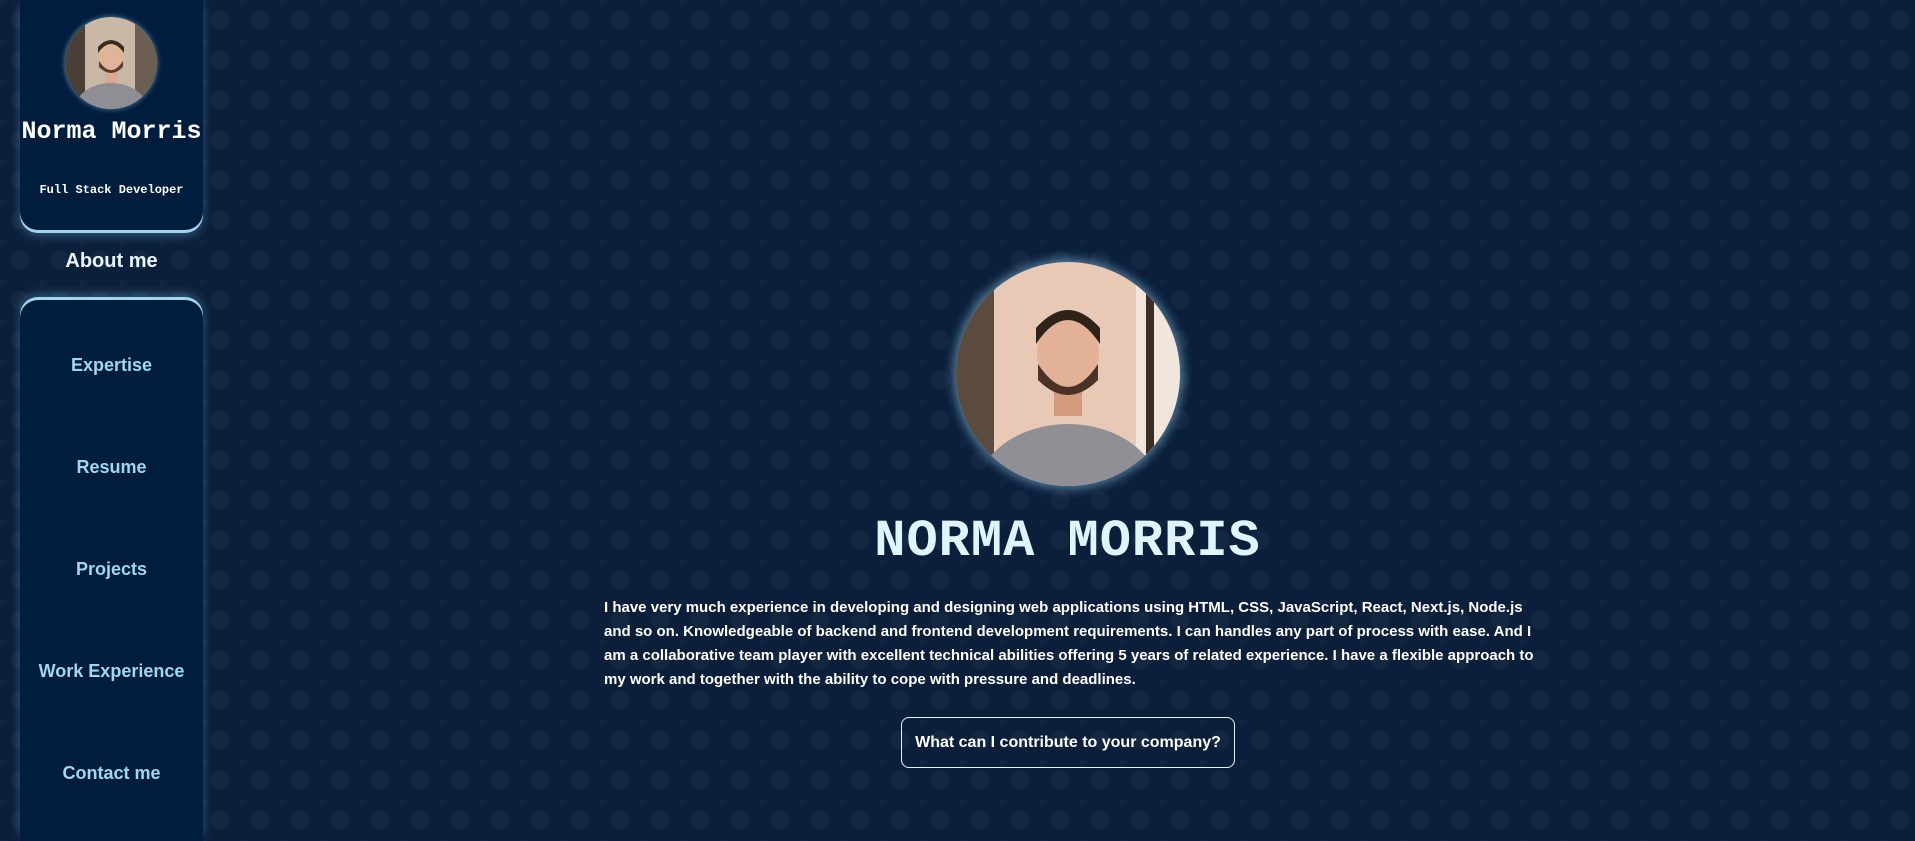  What do you see at coordinates (1068, 742) in the screenshot?
I see `contribute-button: What can I contribute to your company?` at bounding box center [1068, 742].